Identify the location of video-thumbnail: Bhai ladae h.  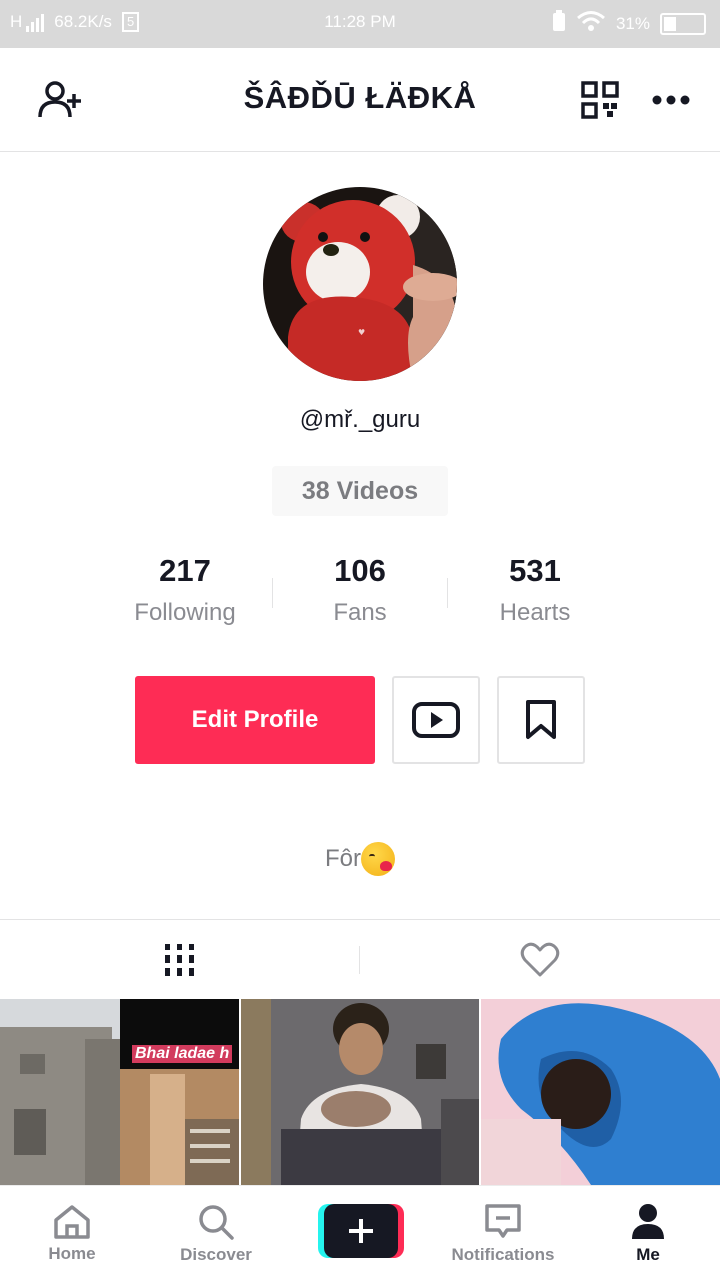
(119, 1092).